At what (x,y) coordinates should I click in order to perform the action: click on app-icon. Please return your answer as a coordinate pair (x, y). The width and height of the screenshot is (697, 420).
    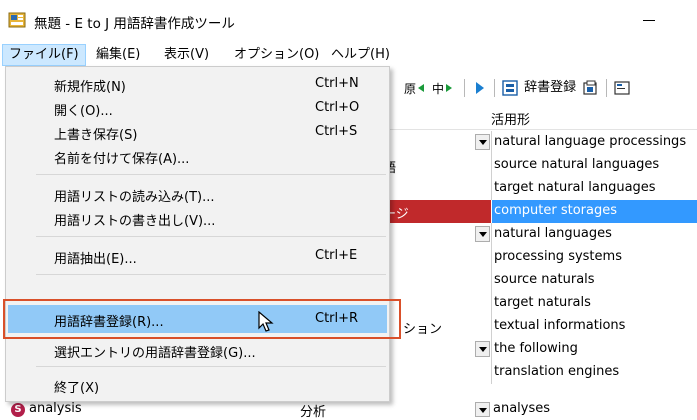
    Looking at the image, I should click on (17, 20).